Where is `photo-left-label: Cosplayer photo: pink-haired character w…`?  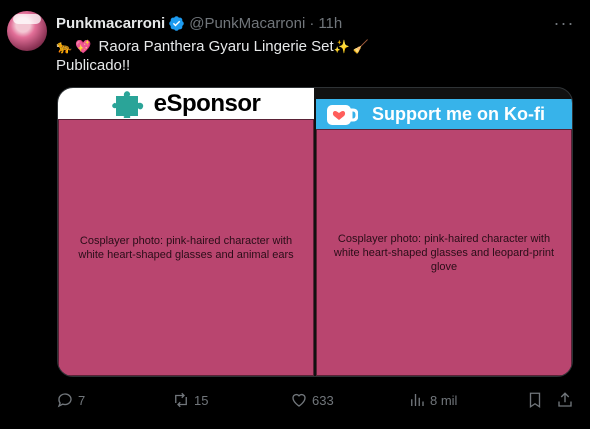 photo-left-label: Cosplayer photo: pink-haired character w… is located at coordinates (186, 247).